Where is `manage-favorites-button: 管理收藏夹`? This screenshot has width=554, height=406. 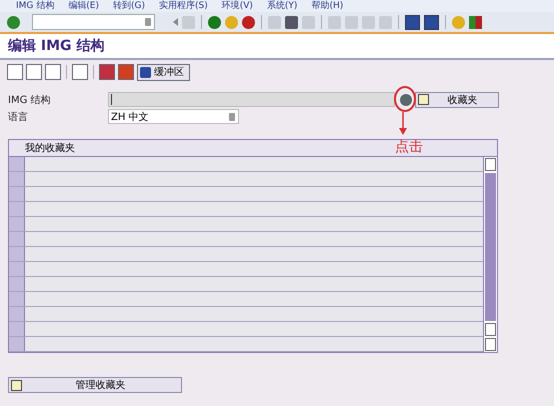
manage-favorites-button: 管理收藏夹 is located at coordinates (95, 385).